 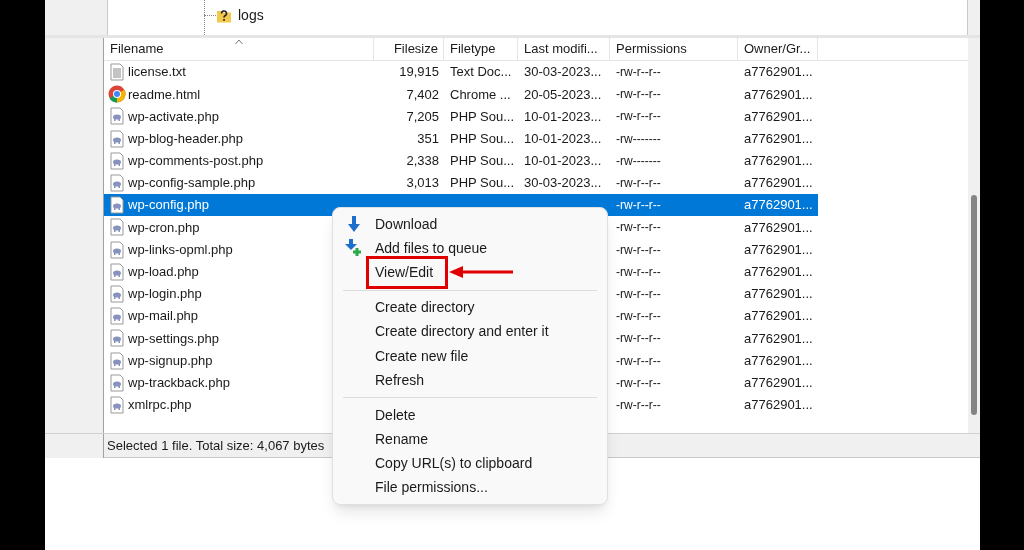 What do you see at coordinates (224, 15) in the screenshot?
I see `unknown-folder-icon` at bounding box center [224, 15].